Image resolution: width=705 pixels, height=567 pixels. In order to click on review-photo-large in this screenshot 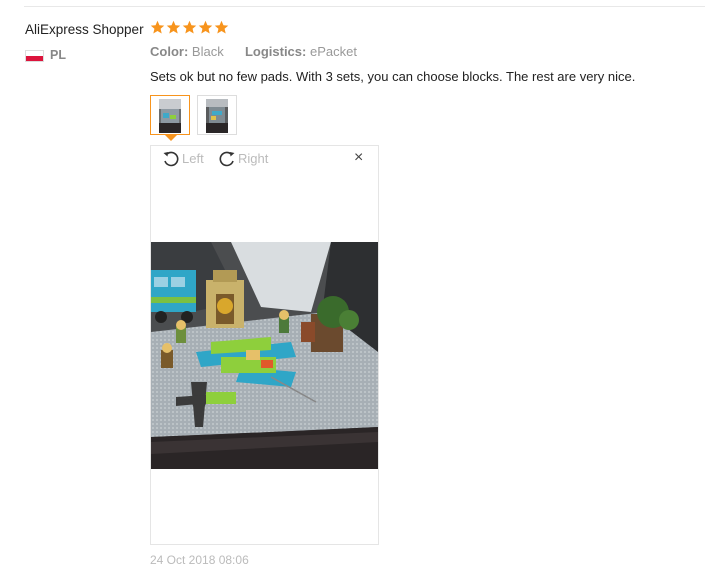, I will do `click(264, 355)`.